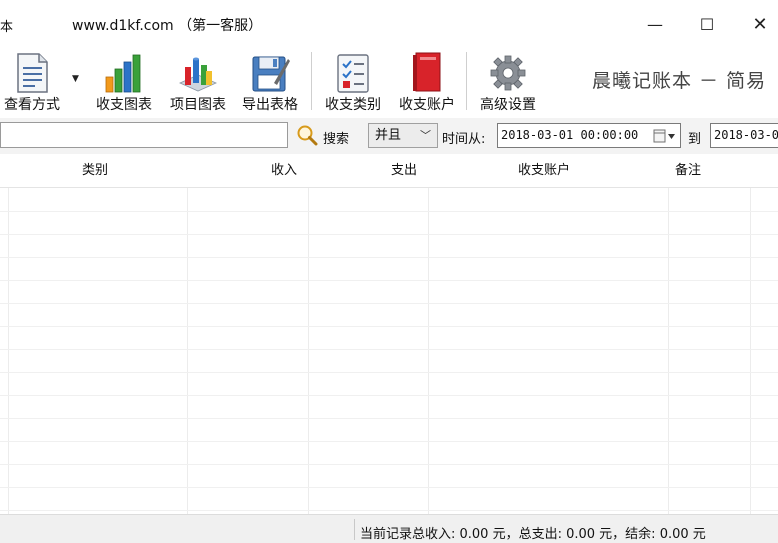 This screenshot has height=543, width=778. What do you see at coordinates (404, 171) in the screenshot?
I see `column-header-expense: 支出` at bounding box center [404, 171].